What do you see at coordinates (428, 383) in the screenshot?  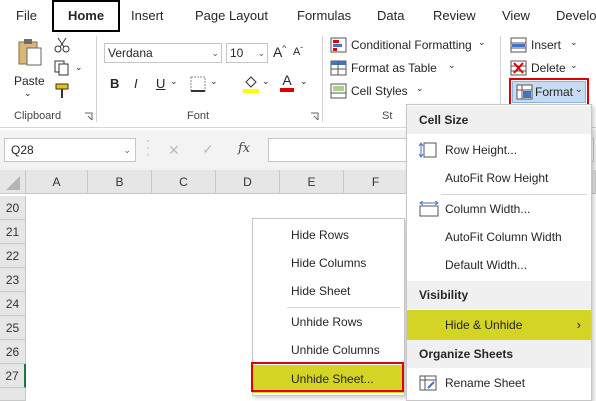 I see `rename-sheet-icon` at bounding box center [428, 383].